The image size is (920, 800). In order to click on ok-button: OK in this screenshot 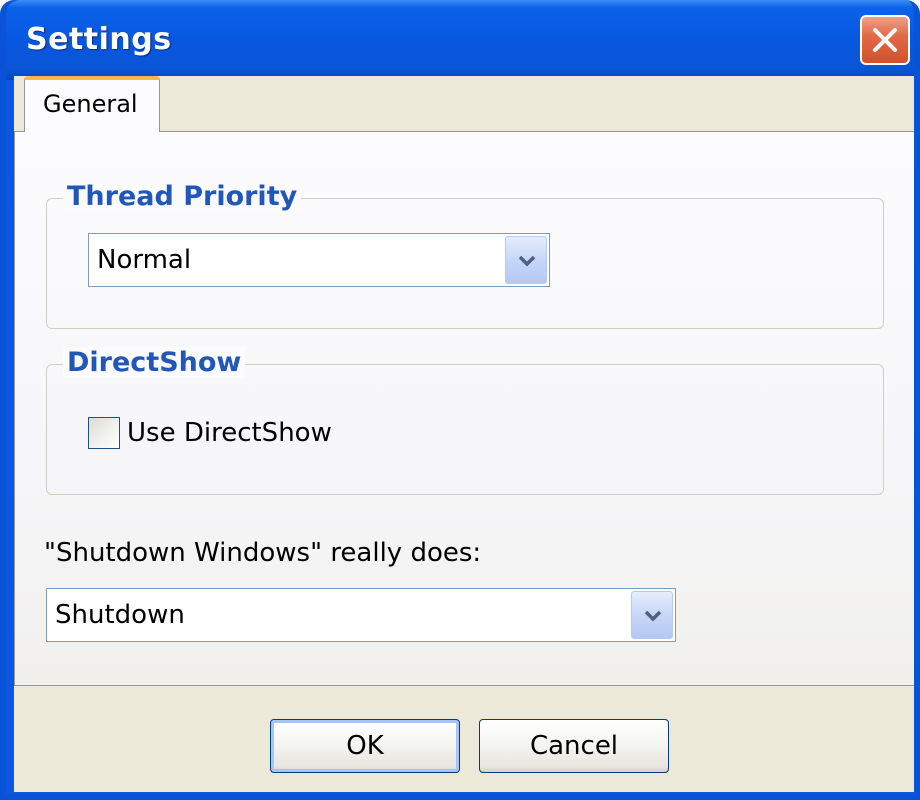, I will do `click(365, 746)`.